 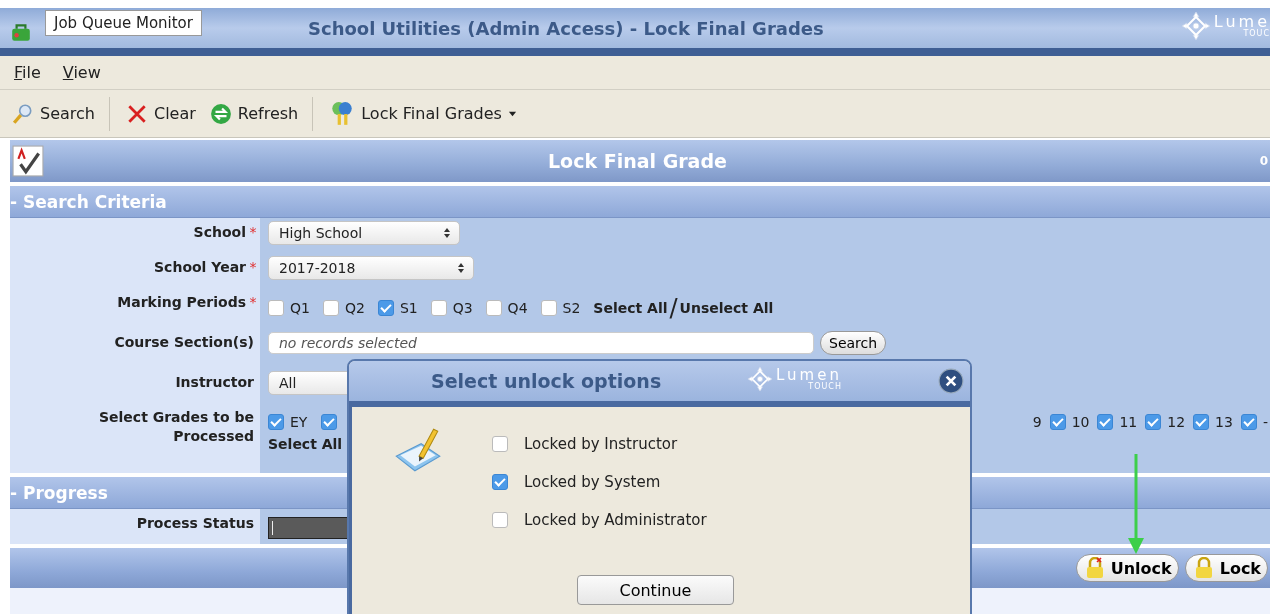 What do you see at coordinates (200, 267) in the screenshot?
I see `field-label: School Year` at bounding box center [200, 267].